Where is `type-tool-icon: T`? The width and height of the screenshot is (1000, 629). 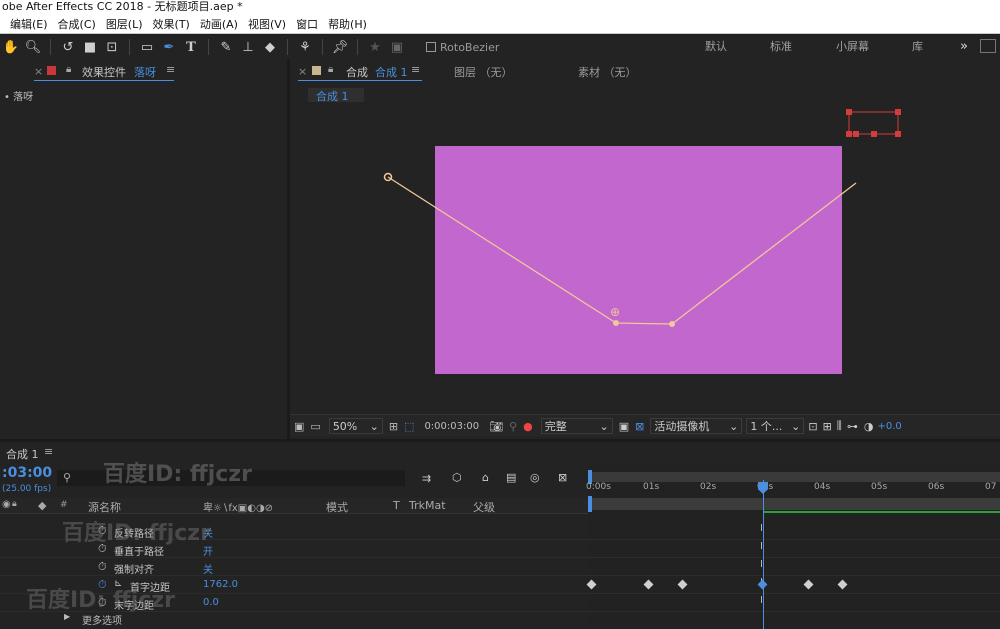
type-tool-icon: T is located at coordinates (191, 47).